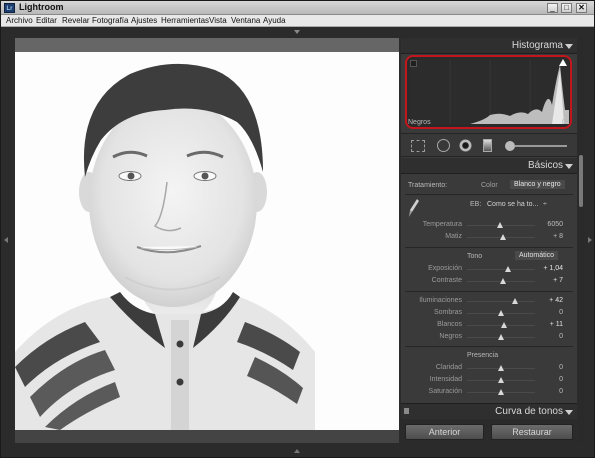  What do you see at coordinates (541, 146) in the screenshot?
I see `adjustment-brush-handle` at bounding box center [541, 146].